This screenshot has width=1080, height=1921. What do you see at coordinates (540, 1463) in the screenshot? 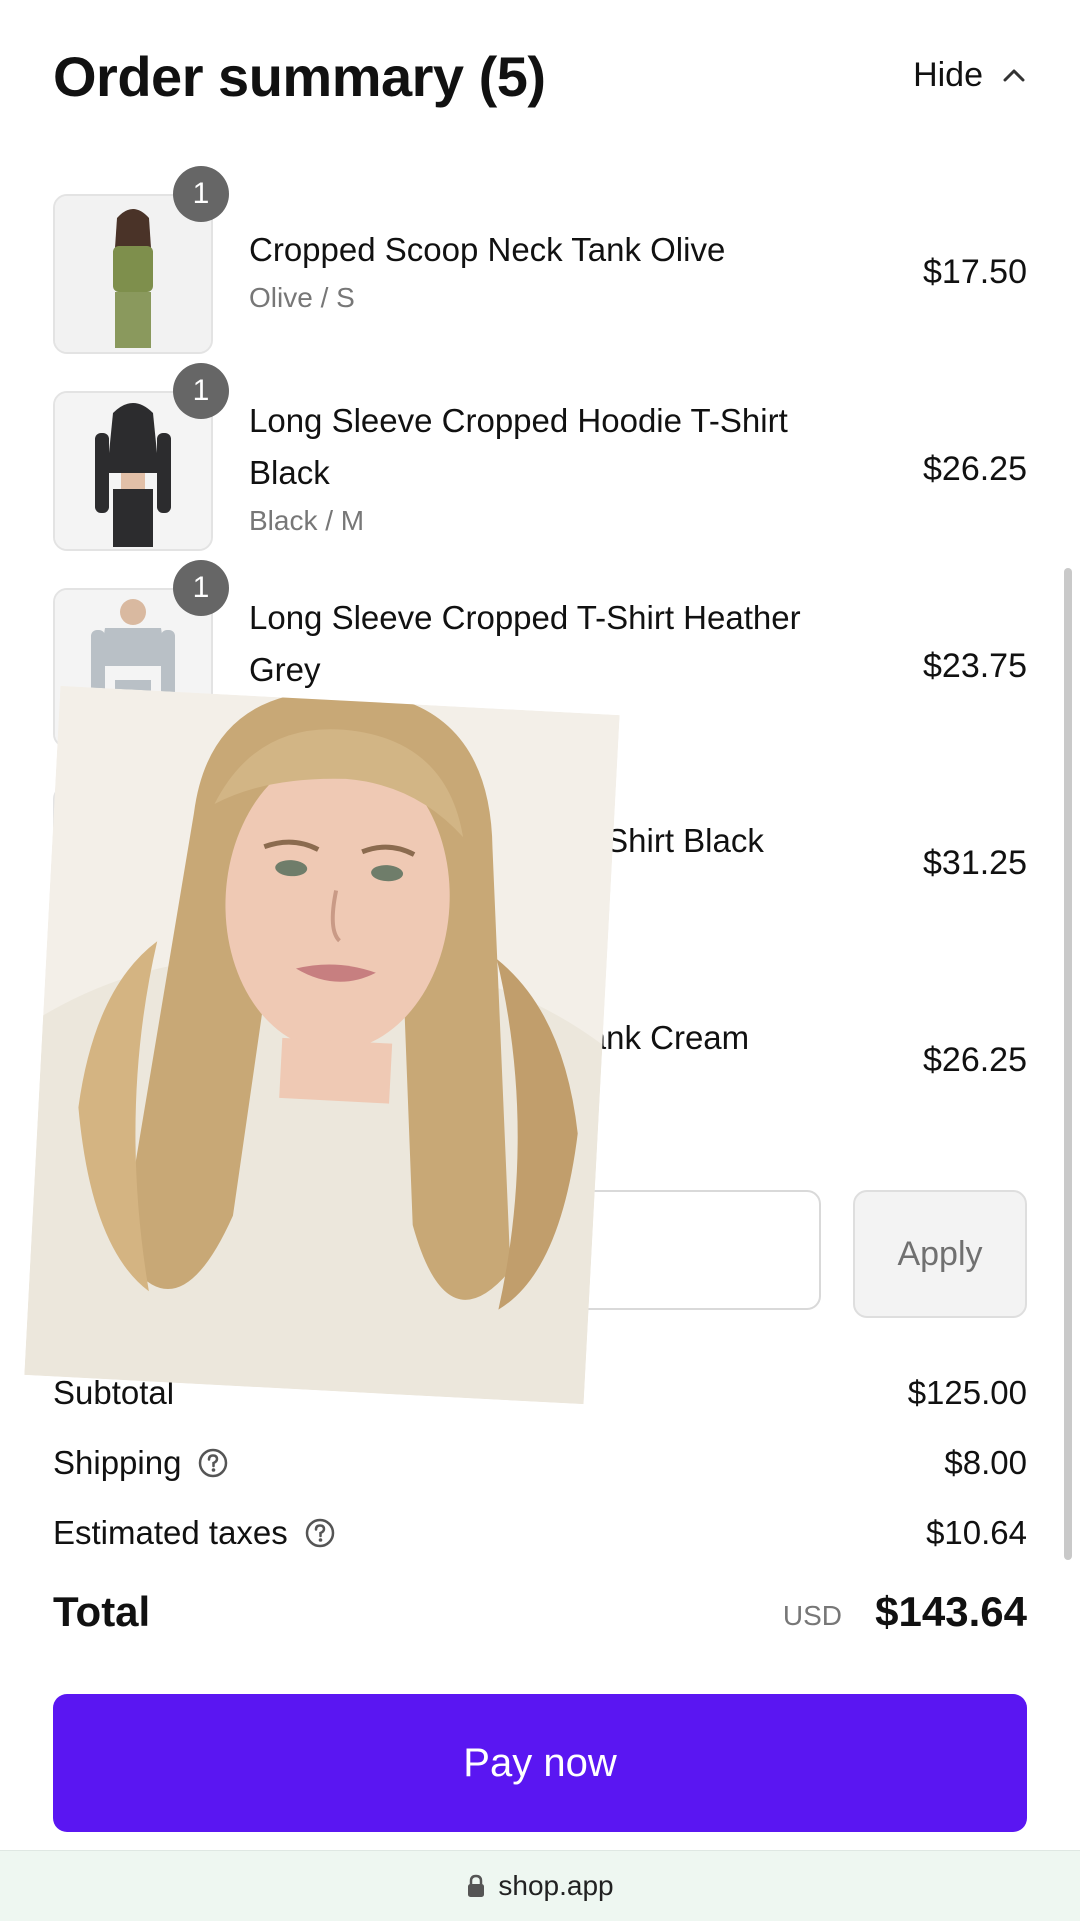
I see `shipping-row: Shipping $8.00` at bounding box center [540, 1463].